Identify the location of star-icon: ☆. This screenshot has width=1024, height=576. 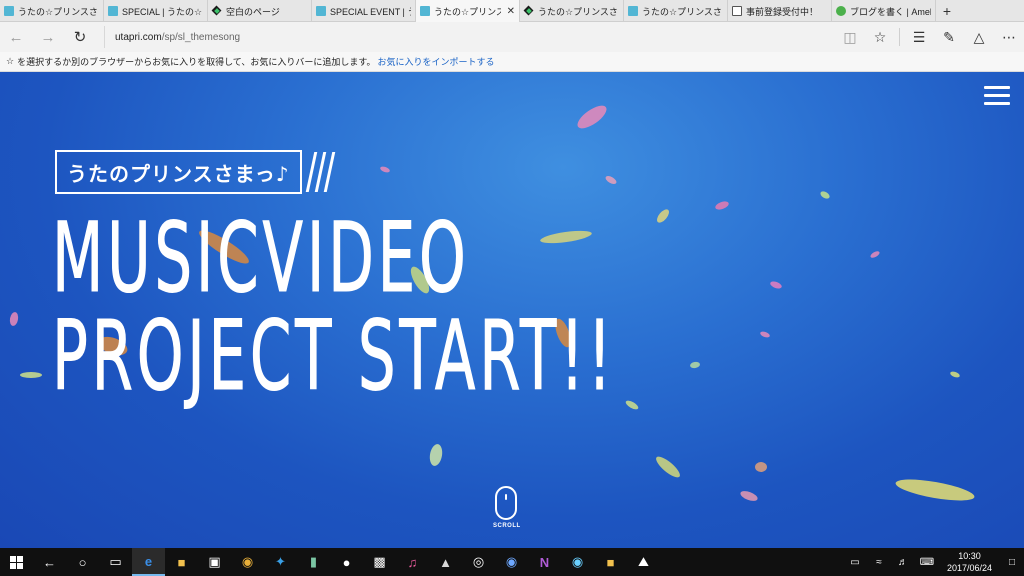
(10, 61).